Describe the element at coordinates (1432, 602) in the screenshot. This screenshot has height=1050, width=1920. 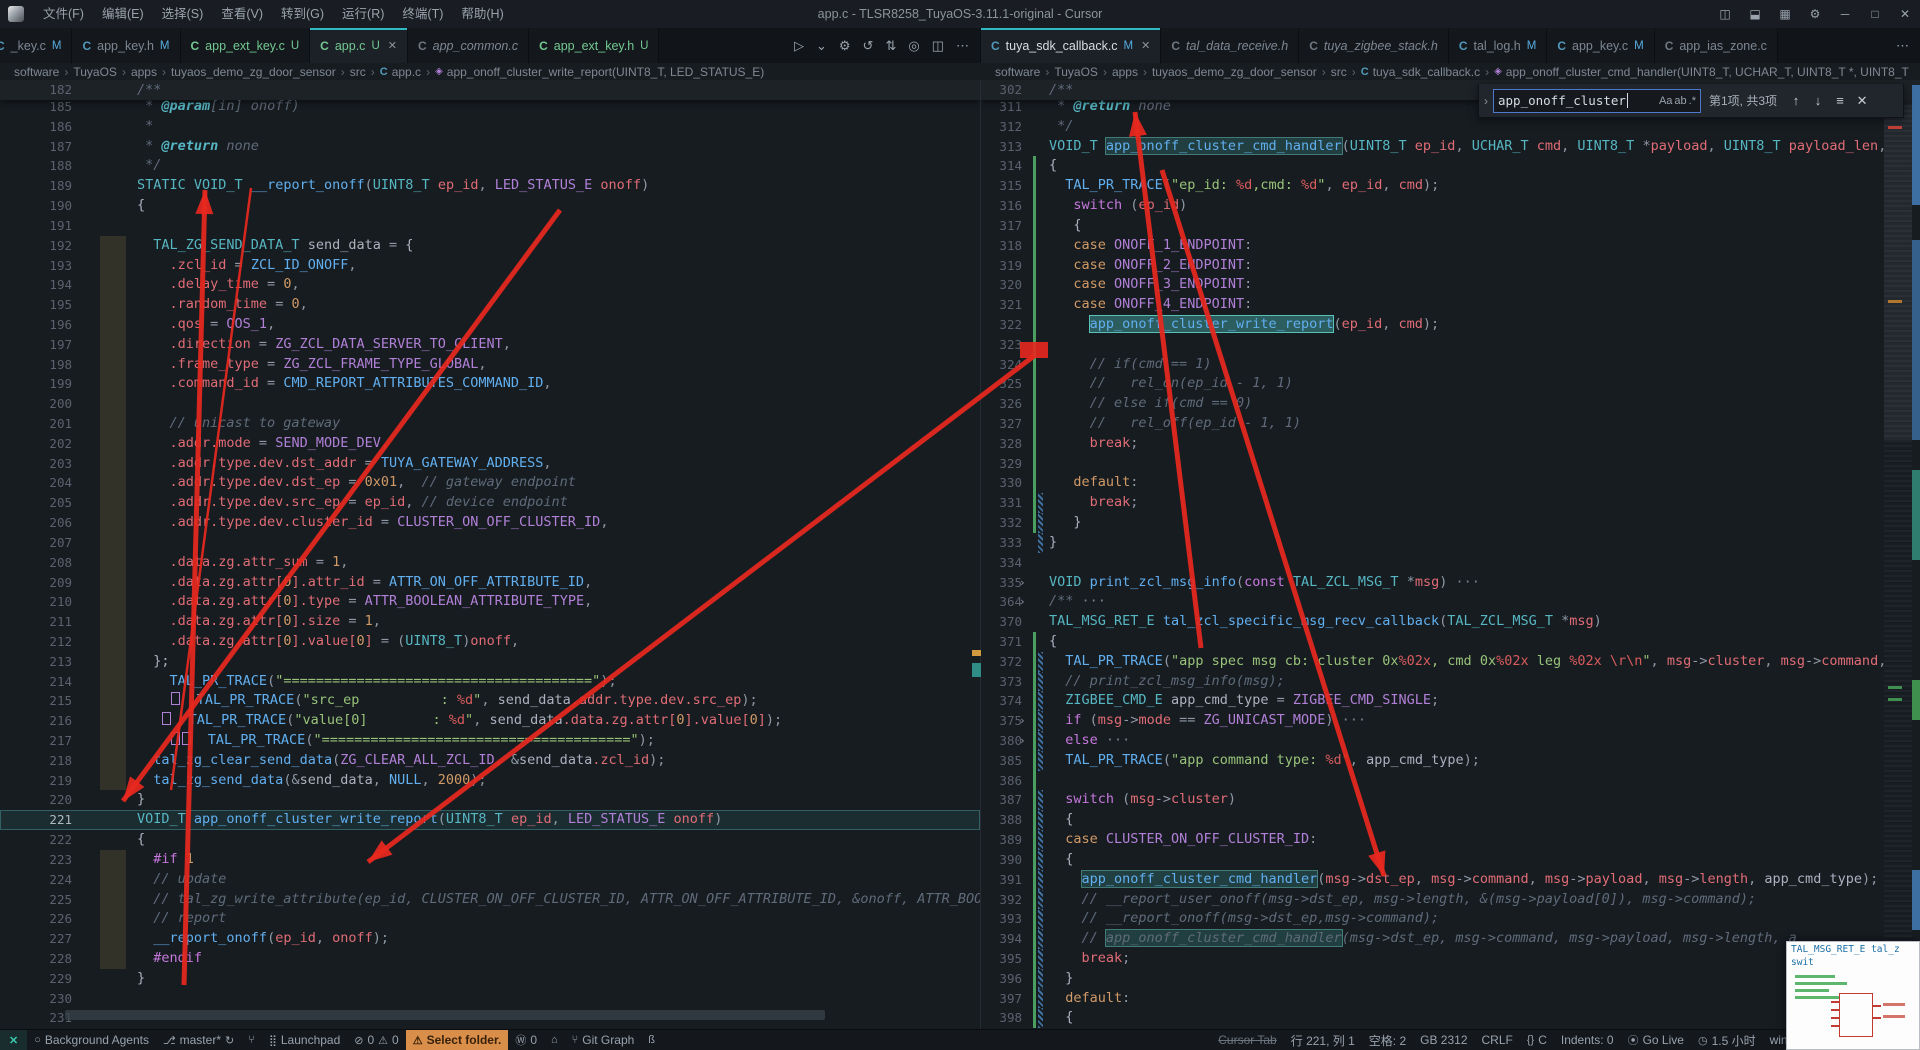
I see `code-line: 364 ›/** ···` at that location.